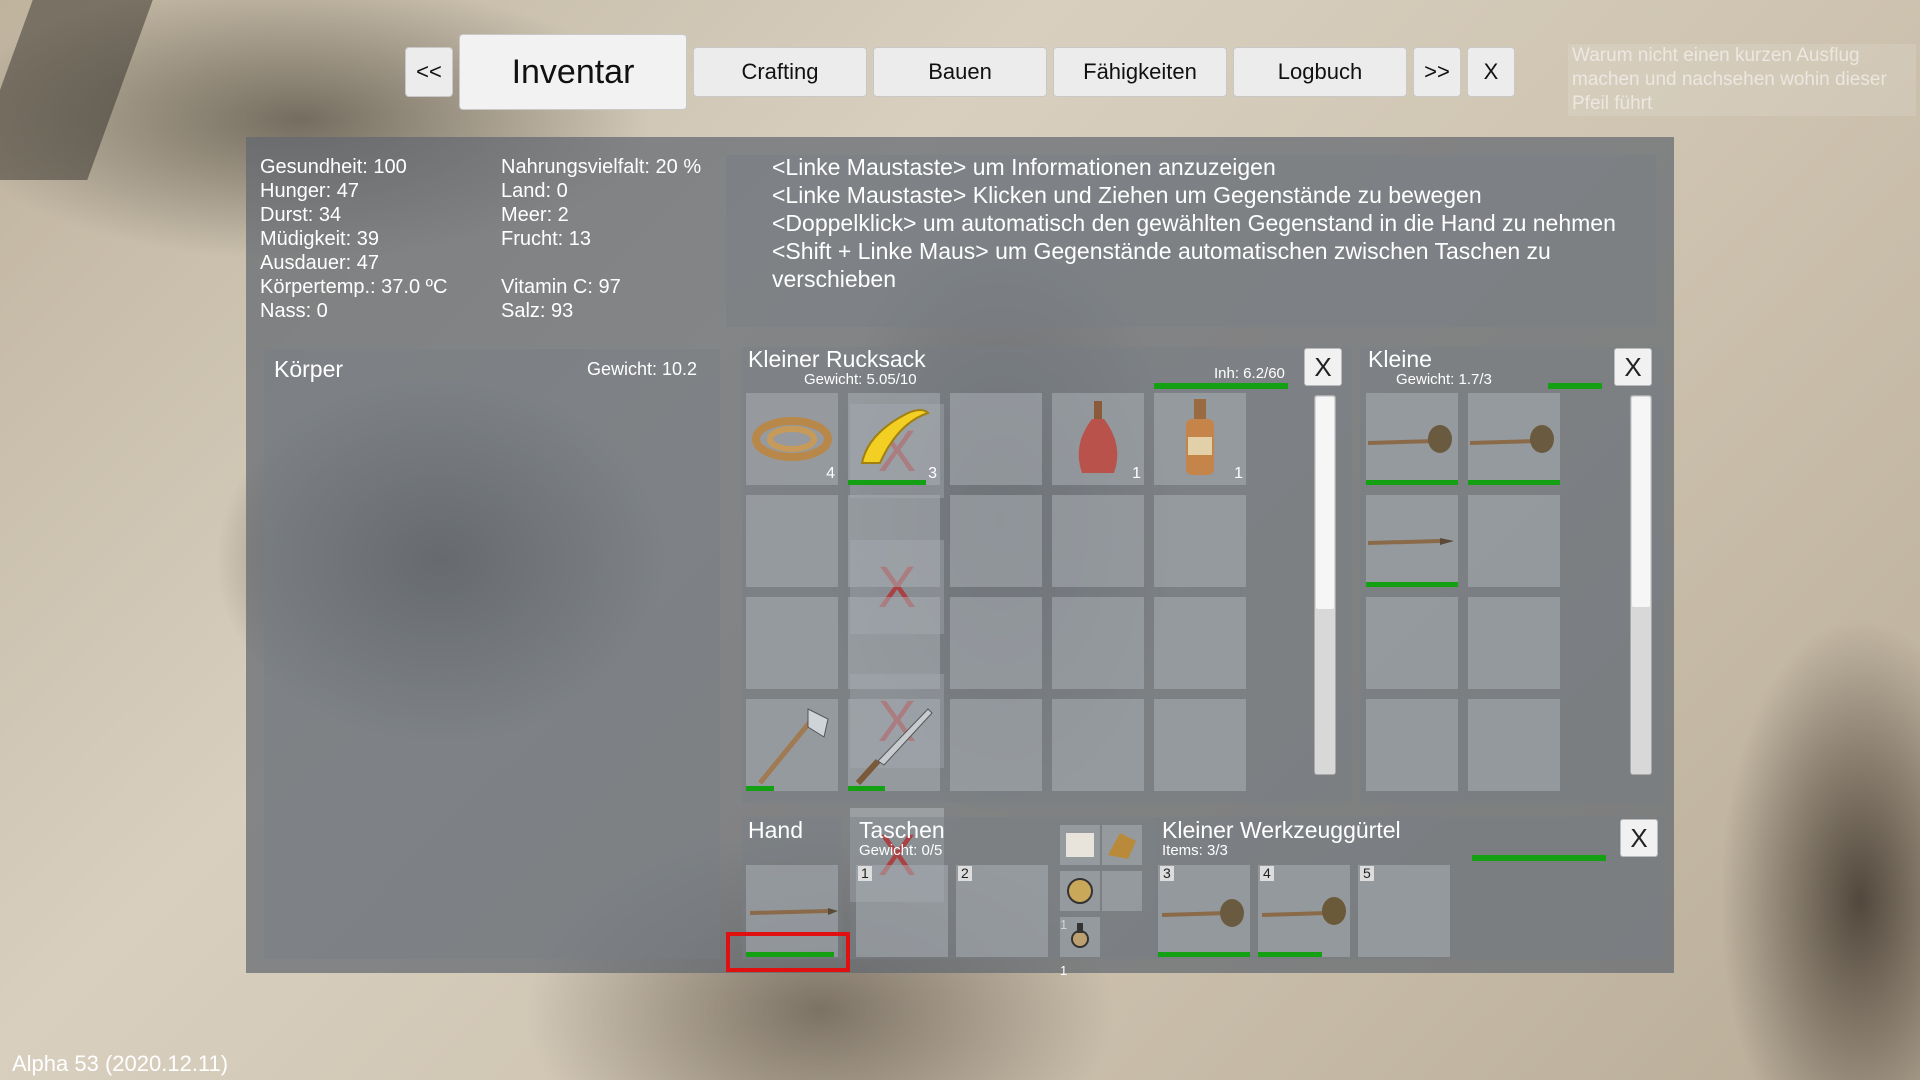  Describe the element at coordinates (1204, 911) in the screenshot. I see `toolbelt-slot-3: 3` at that location.